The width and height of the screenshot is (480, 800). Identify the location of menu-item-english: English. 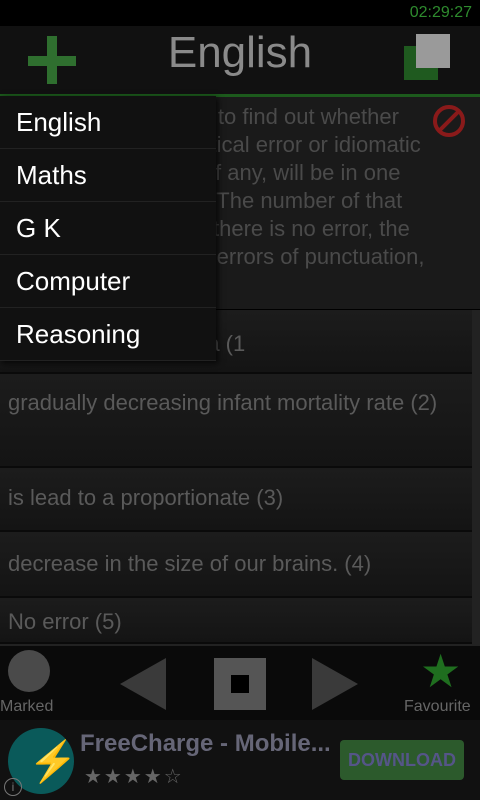
(108, 122).